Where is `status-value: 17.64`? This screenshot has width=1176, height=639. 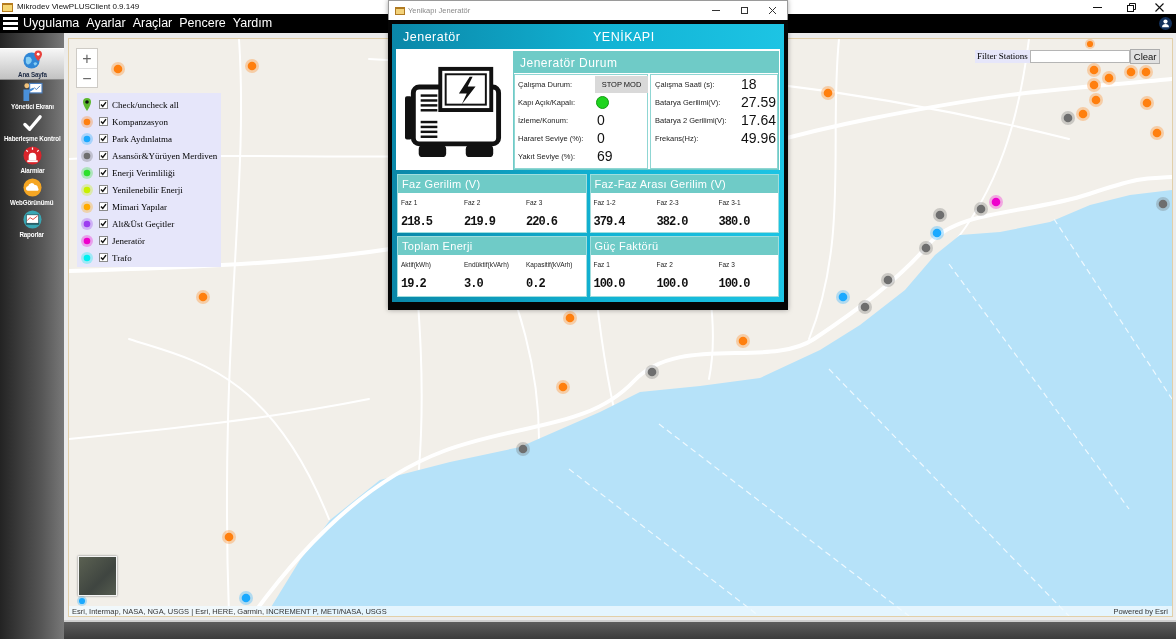
status-value: 17.64 is located at coordinates (758, 120).